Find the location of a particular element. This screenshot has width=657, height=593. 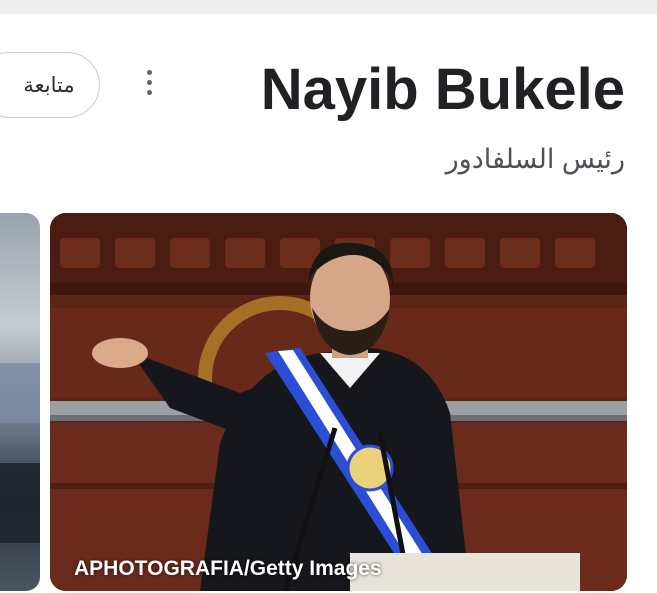

follow-button-label: متابعة is located at coordinates (49, 85).